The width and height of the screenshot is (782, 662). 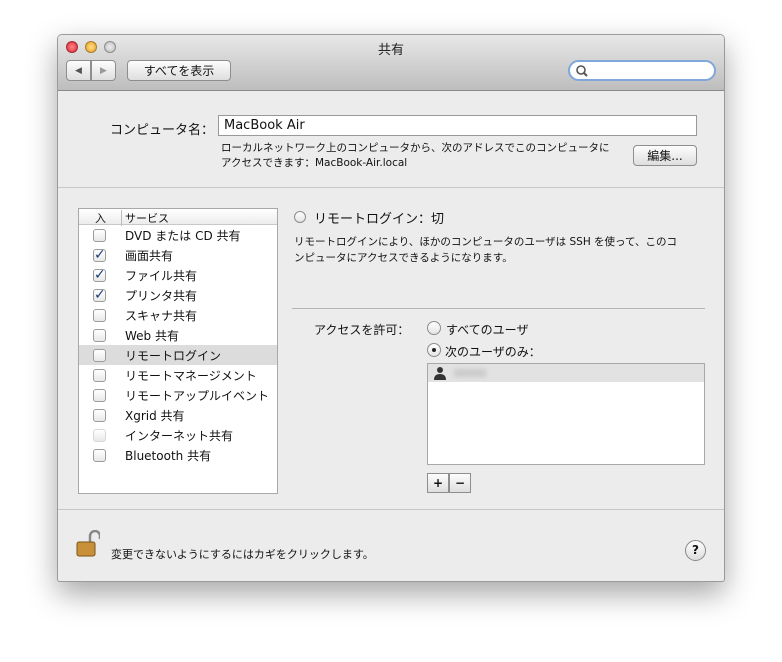 What do you see at coordinates (168, 455) in the screenshot?
I see `service-label: Bluetooth 共有` at bounding box center [168, 455].